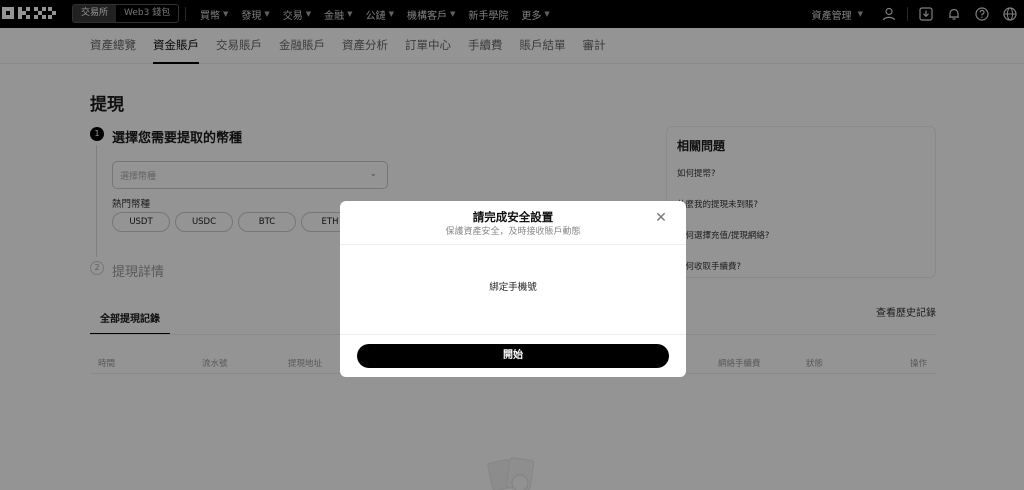 The image size is (1024, 490). What do you see at coordinates (513, 356) in the screenshot?
I see `start-button: 開始` at bounding box center [513, 356].